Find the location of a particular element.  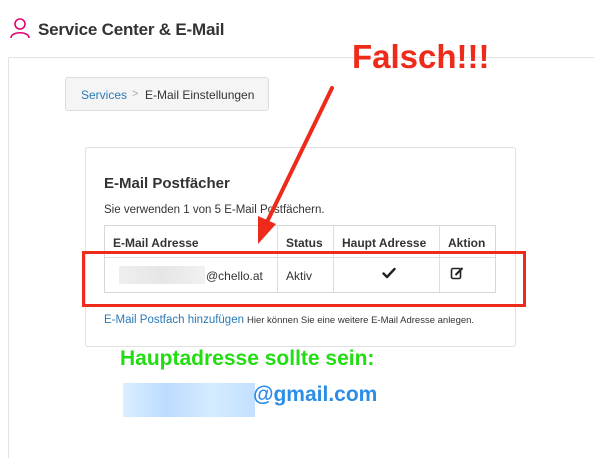

main-address-hint: Hauptadresse sollte sein: is located at coordinates (247, 358).